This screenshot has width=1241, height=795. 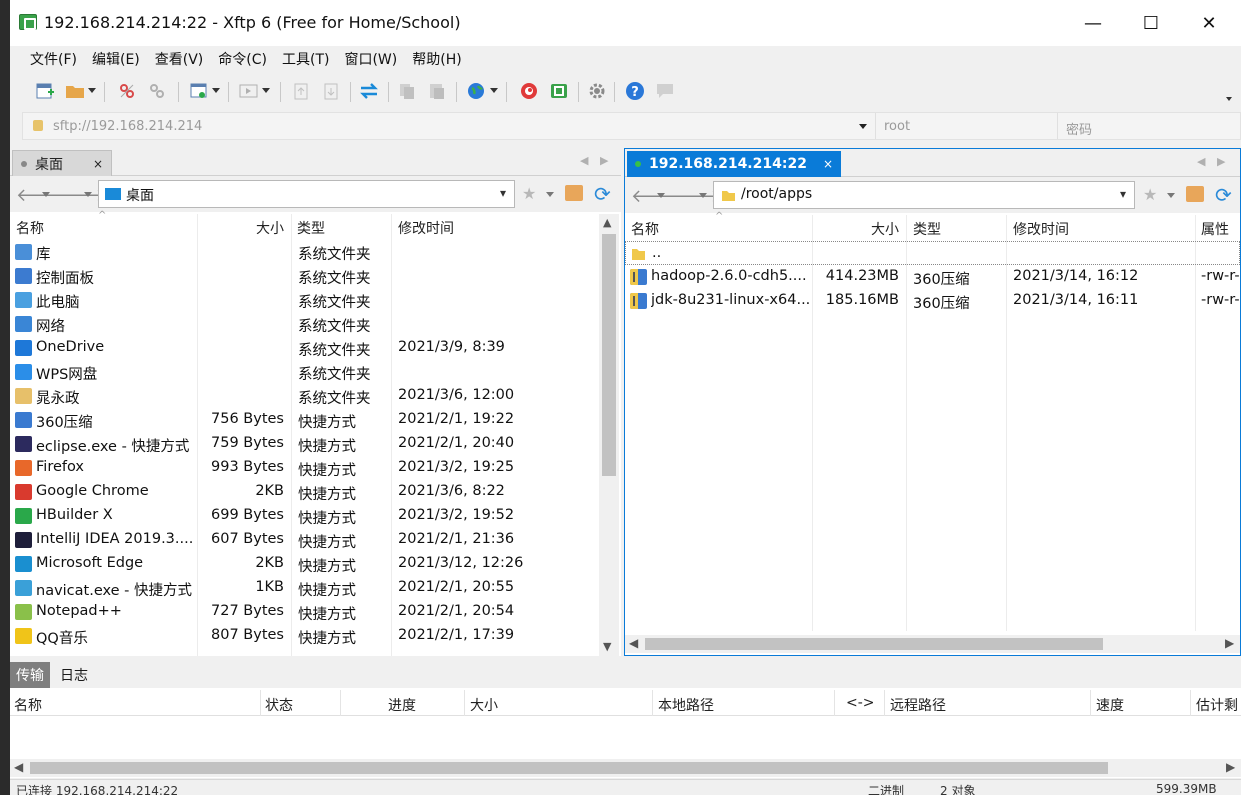 I want to click on xshell-icon, so click(x=529, y=91).